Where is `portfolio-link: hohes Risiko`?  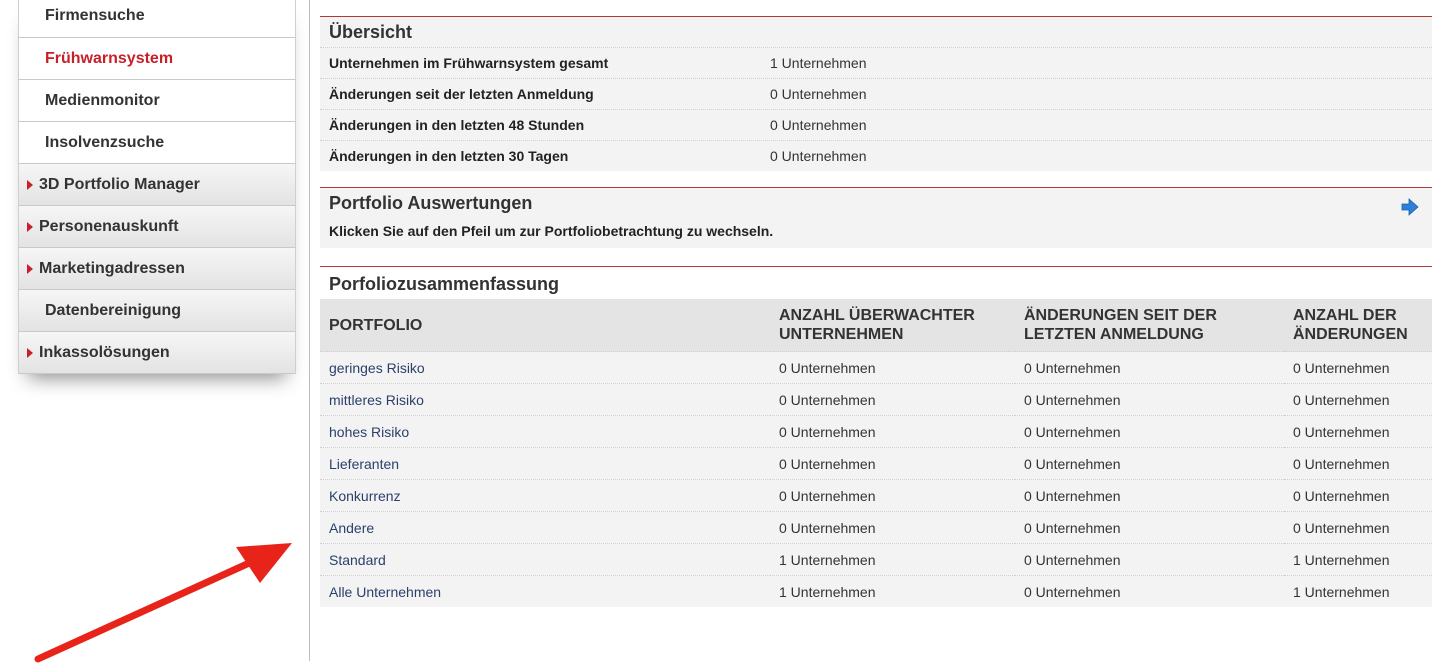 portfolio-link: hohes Risiko is located at coordinates (545, 431).